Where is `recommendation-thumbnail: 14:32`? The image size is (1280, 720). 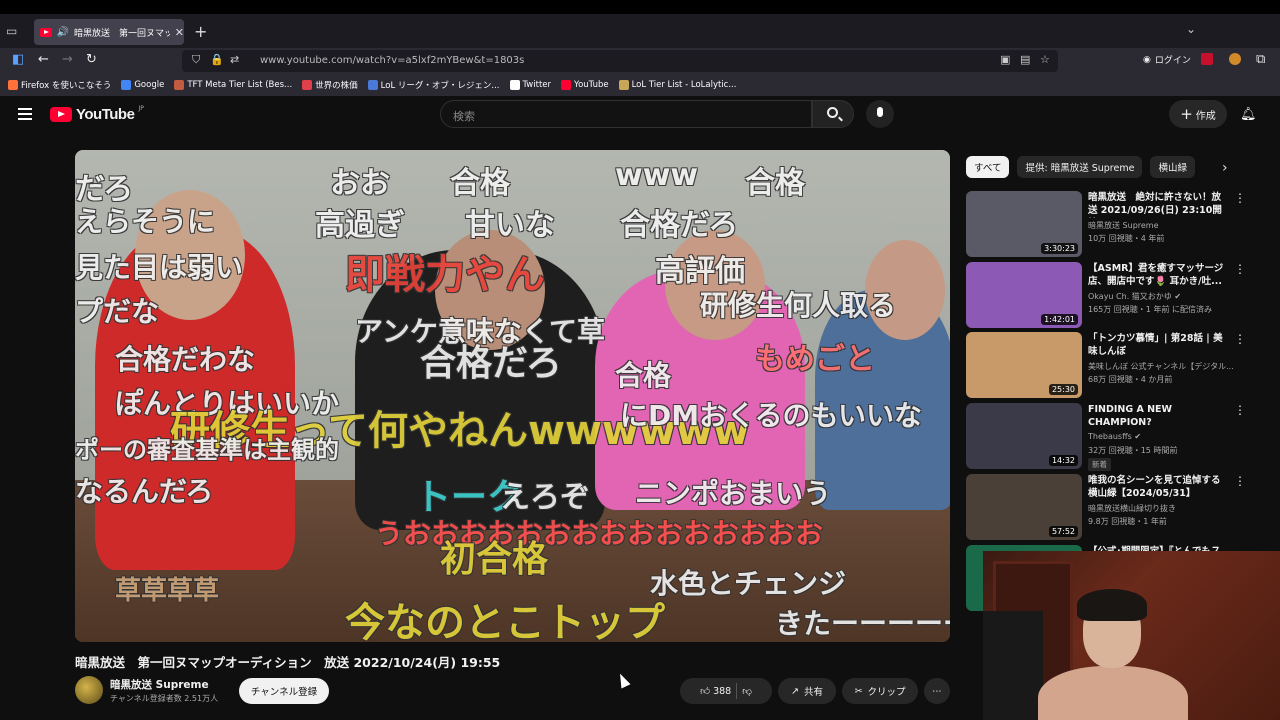
recommendation-thumbnail: 14:32 is located at coordinates (1024, 436).